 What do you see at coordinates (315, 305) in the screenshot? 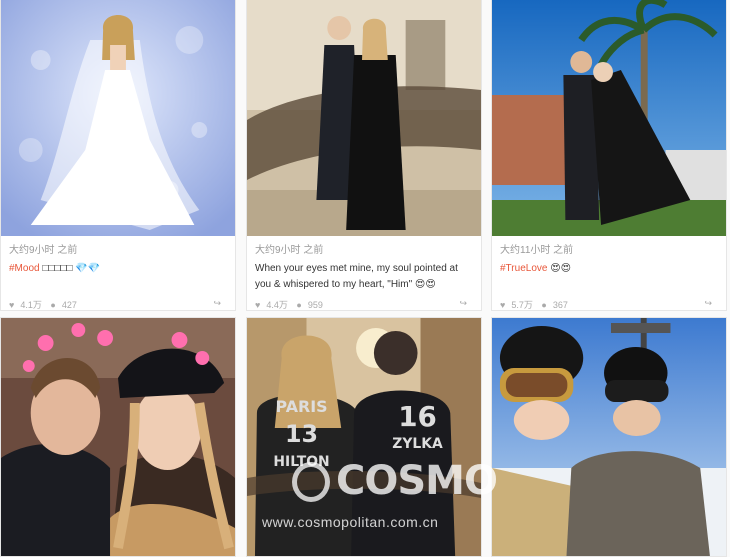
I see `comment-count: 959` at bounding box center [315, 305].